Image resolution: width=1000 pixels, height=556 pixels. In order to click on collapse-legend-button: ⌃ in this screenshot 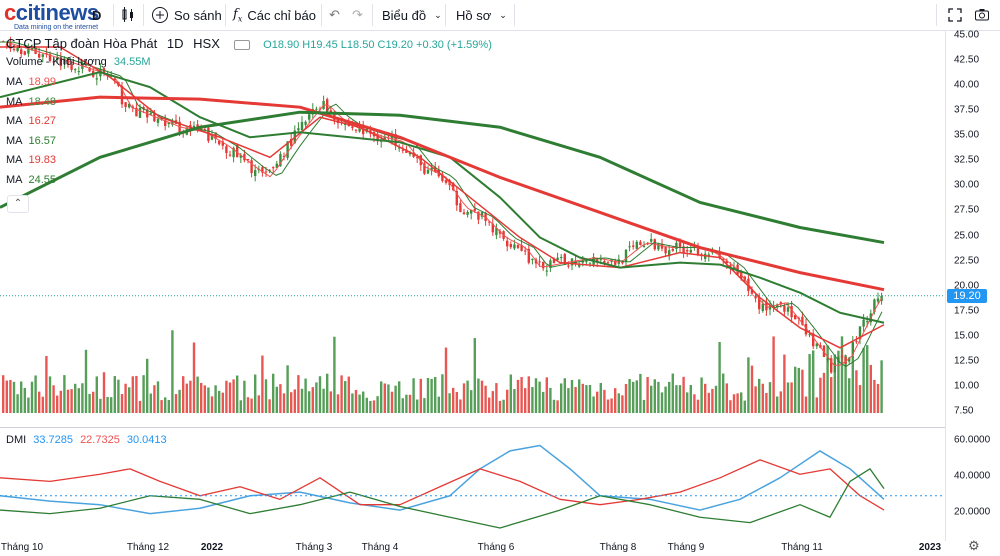, I will do `click(18, 204)`.